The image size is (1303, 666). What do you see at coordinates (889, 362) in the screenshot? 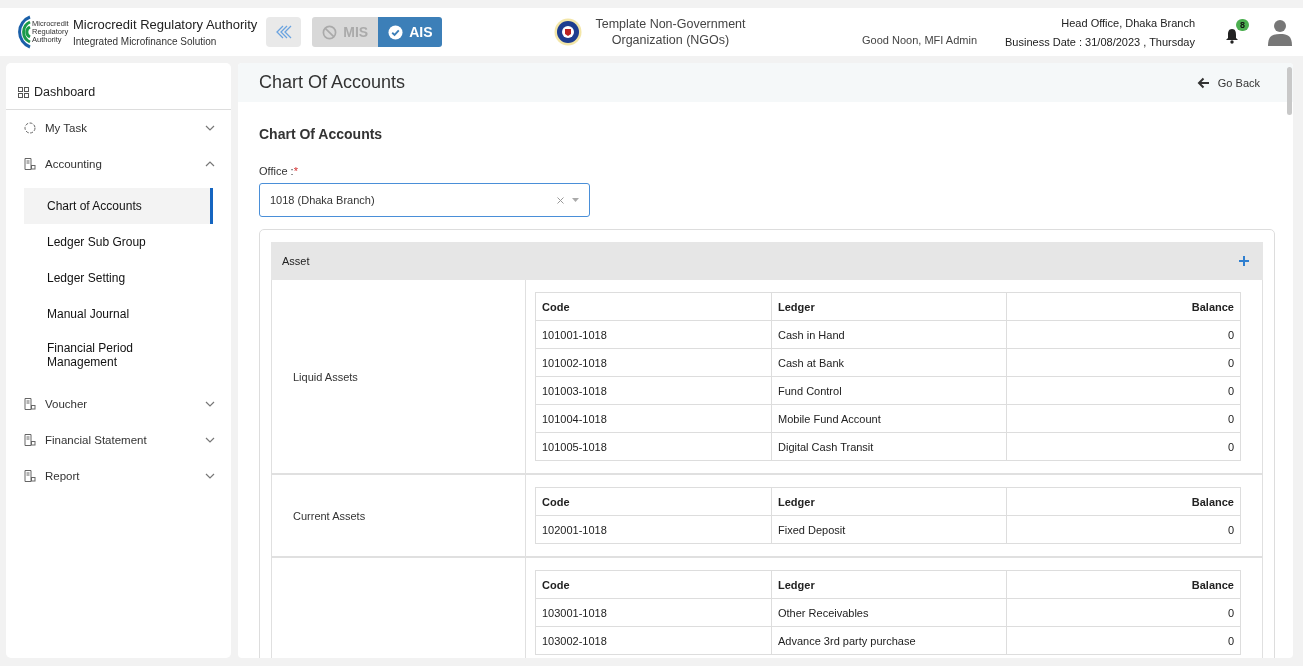
I see `table-cell: Cash at Bank` at bounding box center [889, 362].